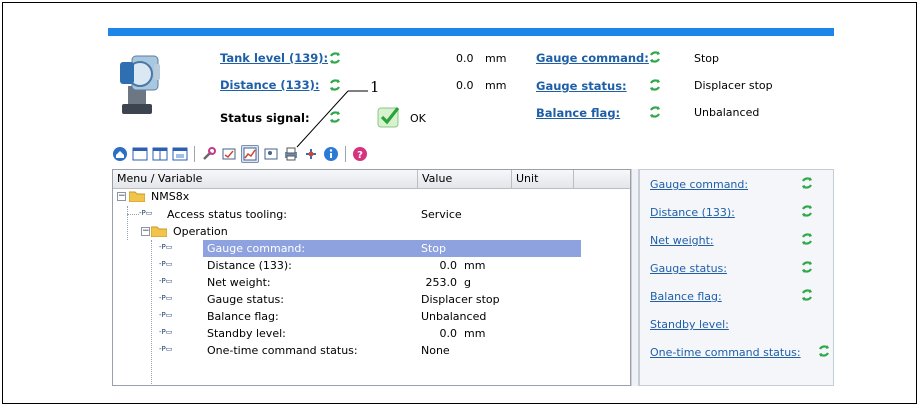 The image size is (921, 408). Describe the element at coordinates (375, 87) in the screenshot. I see `callout-number: 1` at that location.